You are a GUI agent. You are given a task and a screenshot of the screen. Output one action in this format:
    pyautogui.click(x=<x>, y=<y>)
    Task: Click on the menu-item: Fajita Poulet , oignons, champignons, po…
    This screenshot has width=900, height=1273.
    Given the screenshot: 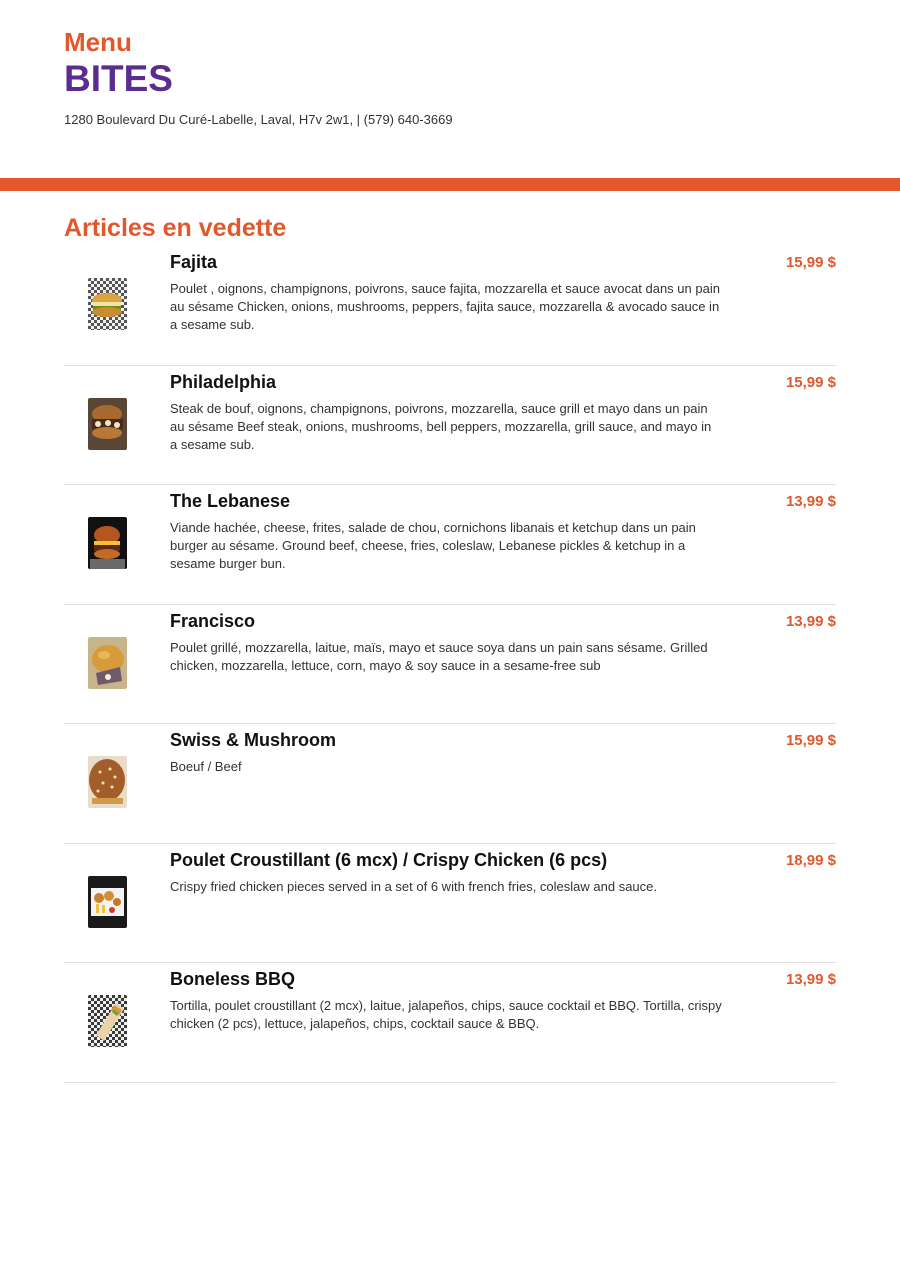 What is the action you would take?
    pyautogui.click(x=450, y=306)
    